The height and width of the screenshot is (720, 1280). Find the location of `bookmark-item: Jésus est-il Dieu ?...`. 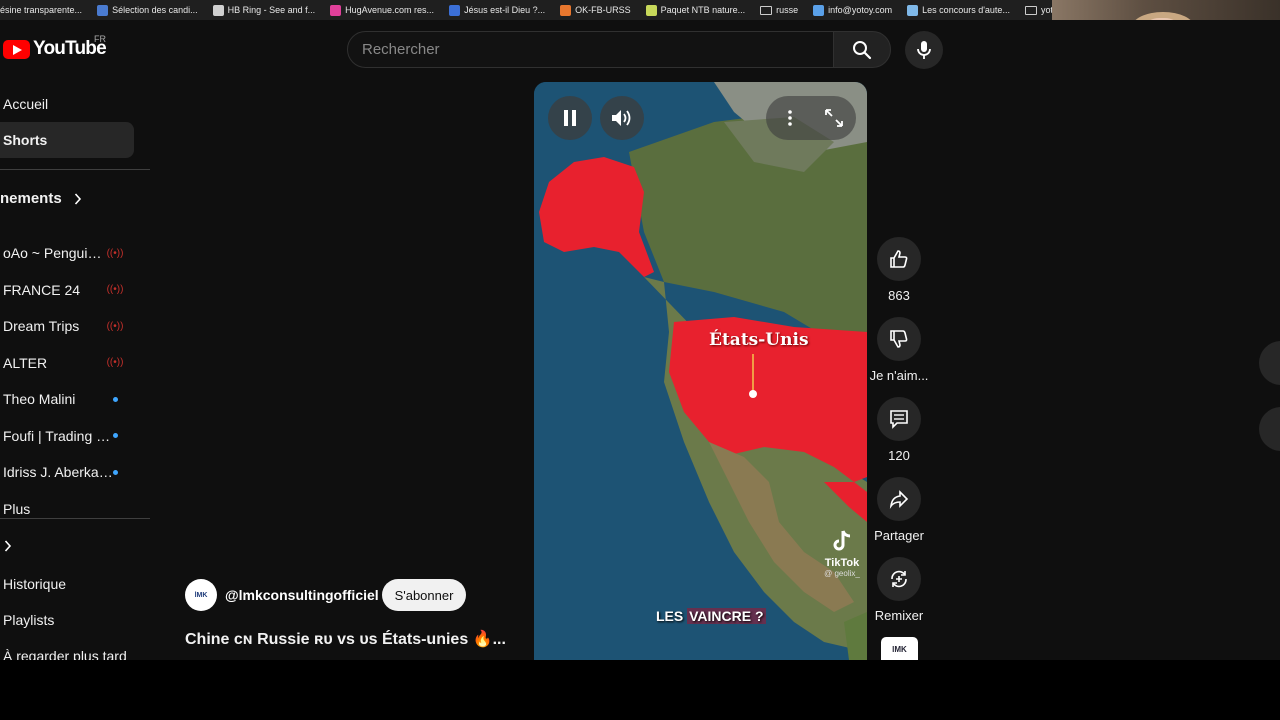

bookmark-item: Jésus est-il Dieu ?... is located at coordinates (496, 10).